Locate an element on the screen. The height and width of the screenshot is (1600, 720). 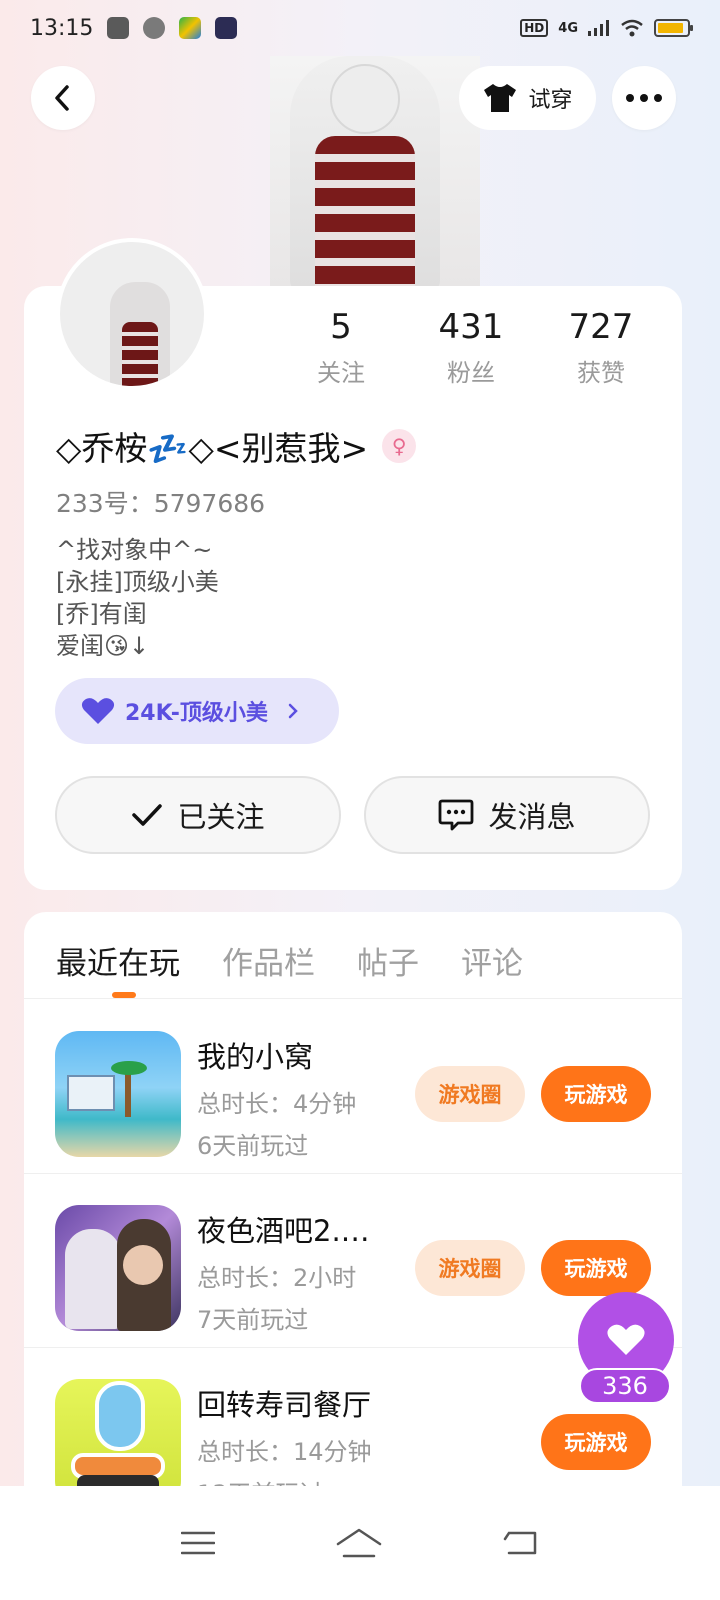
try-on-button: 试穿 is located at coordinates (527, 98).